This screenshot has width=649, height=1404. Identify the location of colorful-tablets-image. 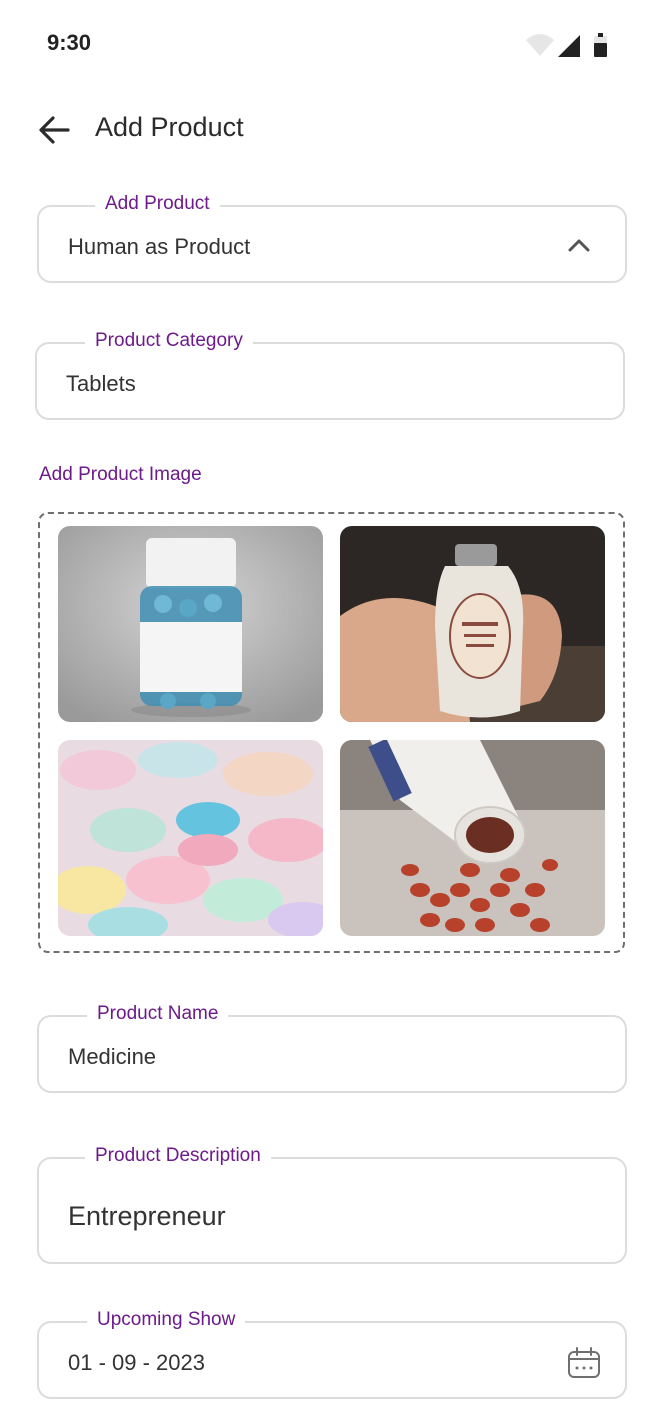
(190, 838).